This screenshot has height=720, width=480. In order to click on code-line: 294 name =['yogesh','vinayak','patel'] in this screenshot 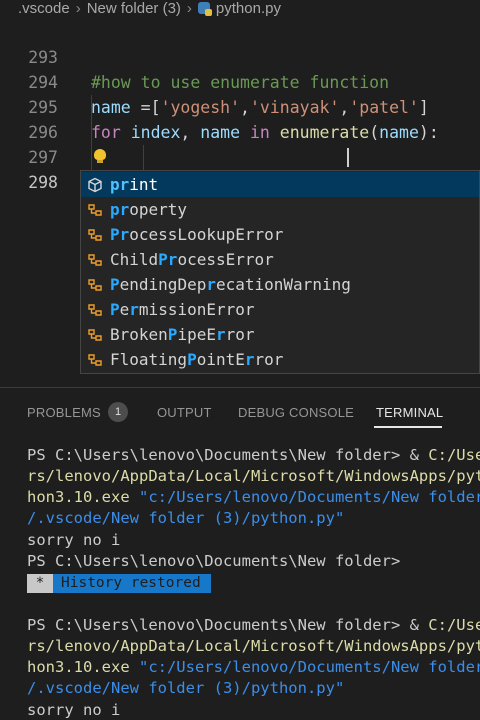, I will do `click(240, 81)`.